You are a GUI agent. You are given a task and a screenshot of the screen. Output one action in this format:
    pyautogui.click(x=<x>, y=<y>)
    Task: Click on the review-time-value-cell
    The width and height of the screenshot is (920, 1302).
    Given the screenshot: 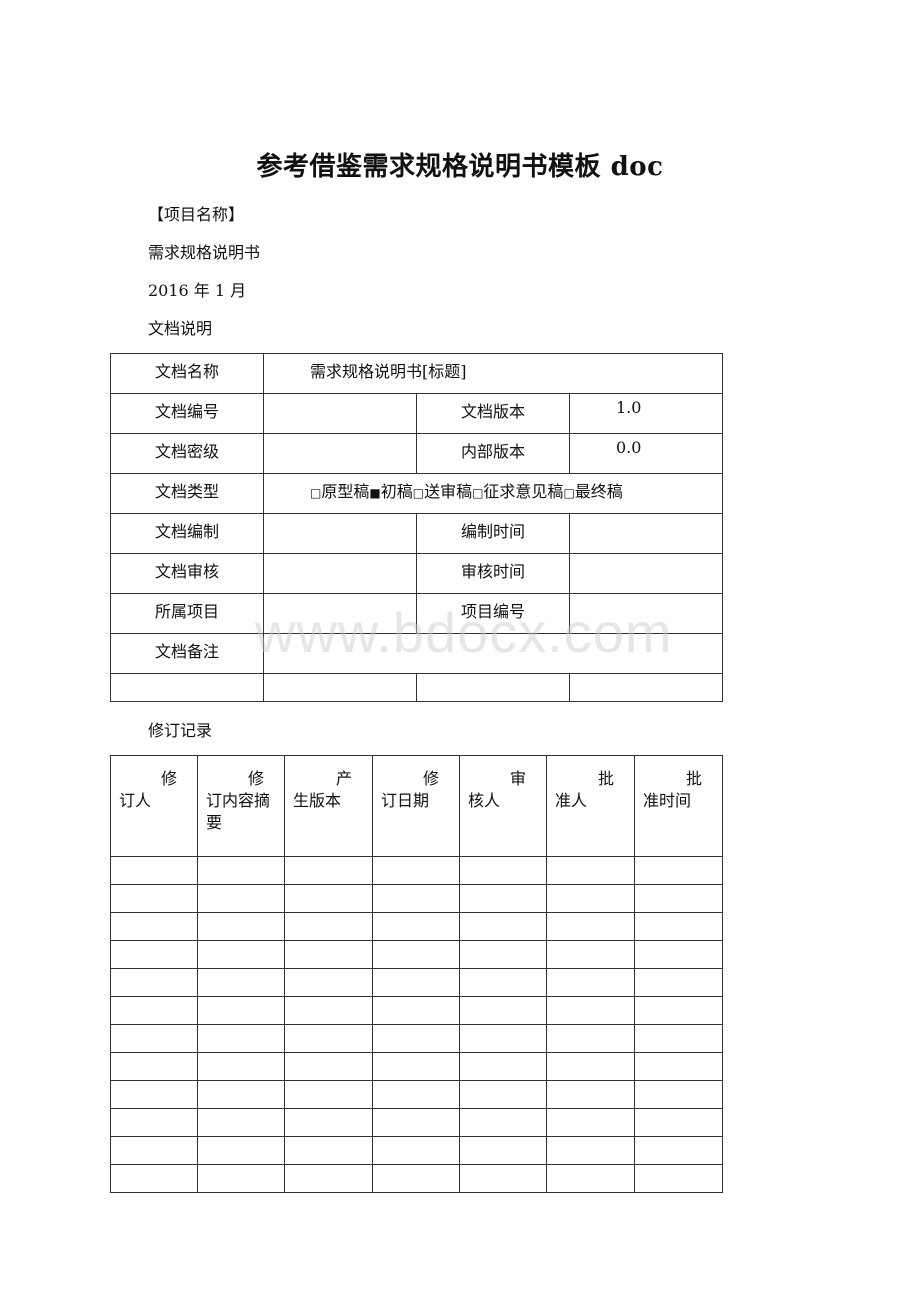 What is the action you would take?
    pyautogui.click(x=646, y=573)
    